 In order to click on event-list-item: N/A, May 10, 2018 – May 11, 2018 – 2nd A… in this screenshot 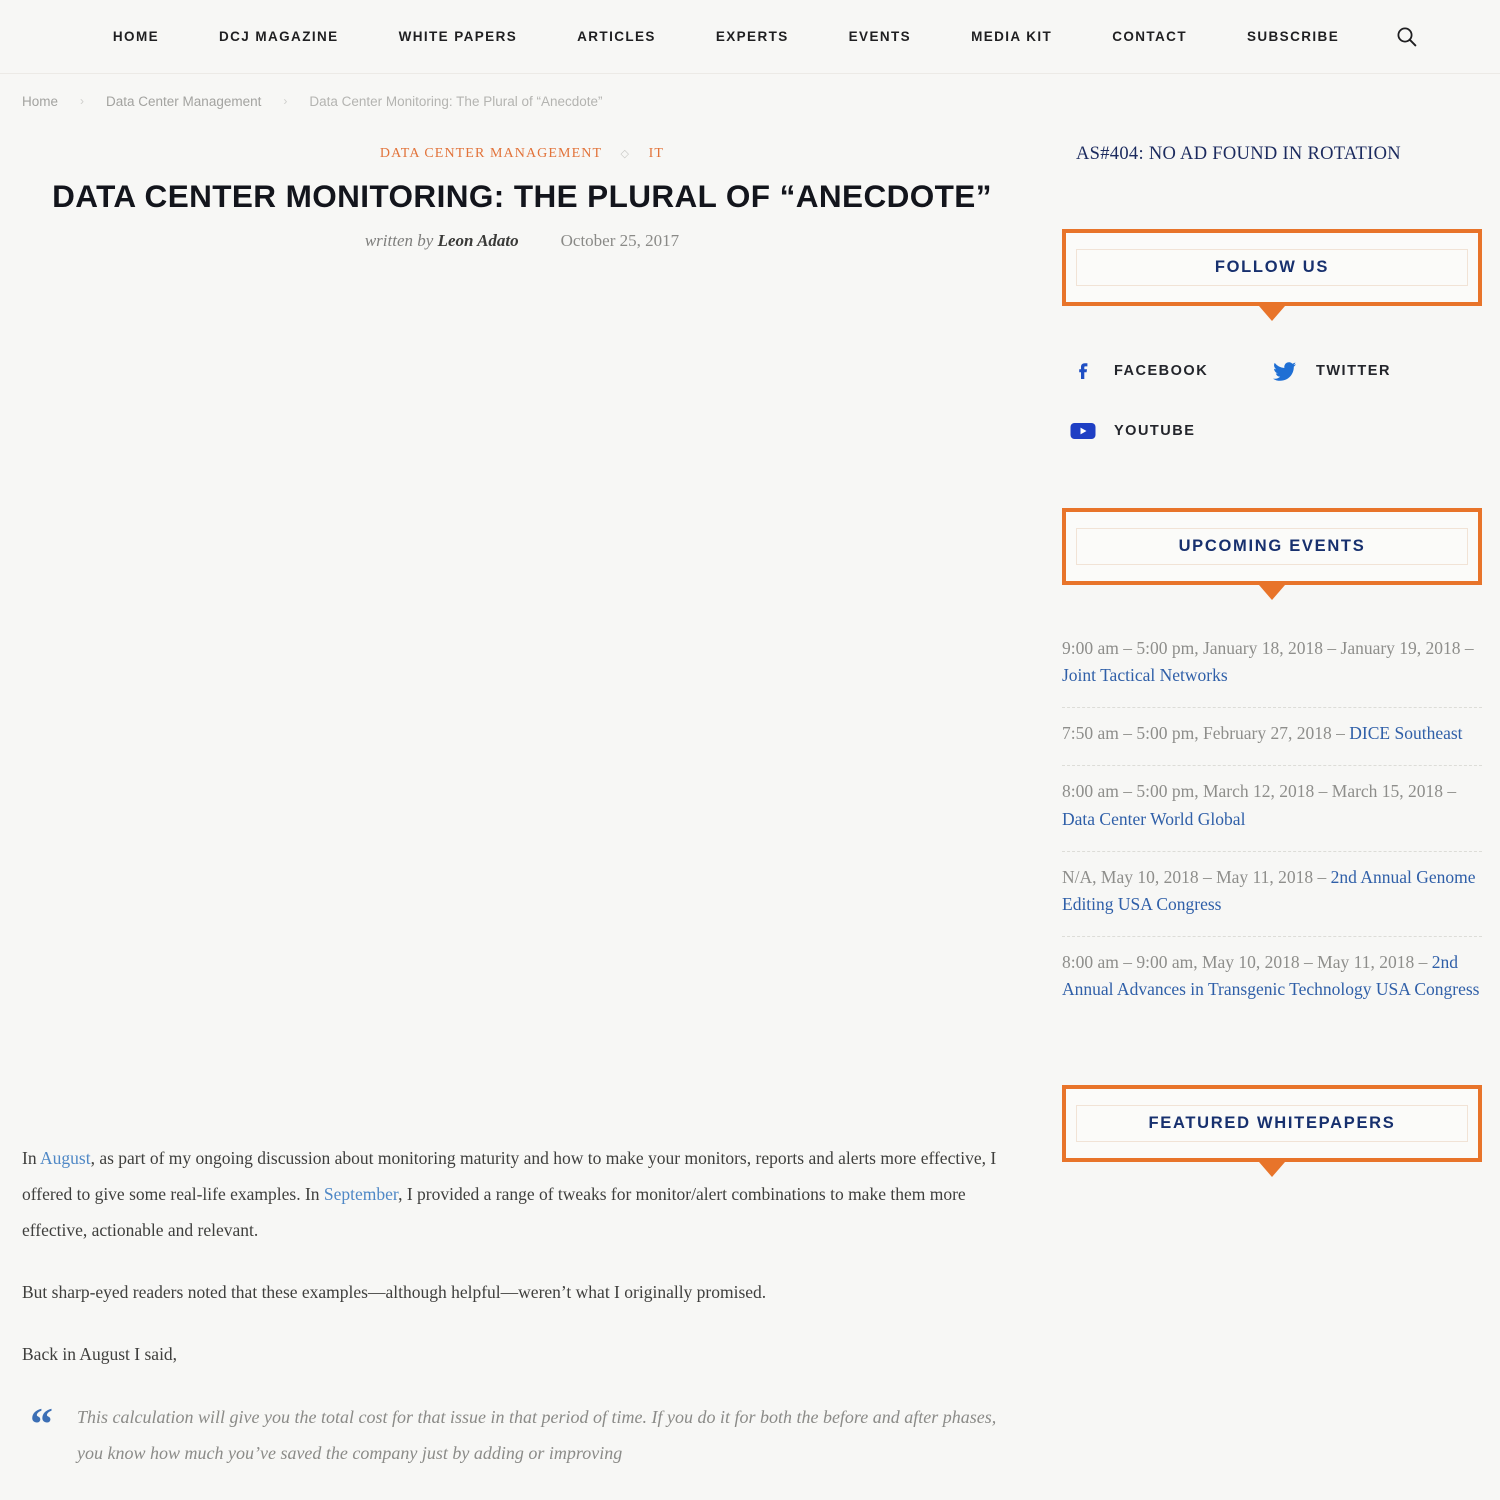, I will do `click(1272, 894)`.